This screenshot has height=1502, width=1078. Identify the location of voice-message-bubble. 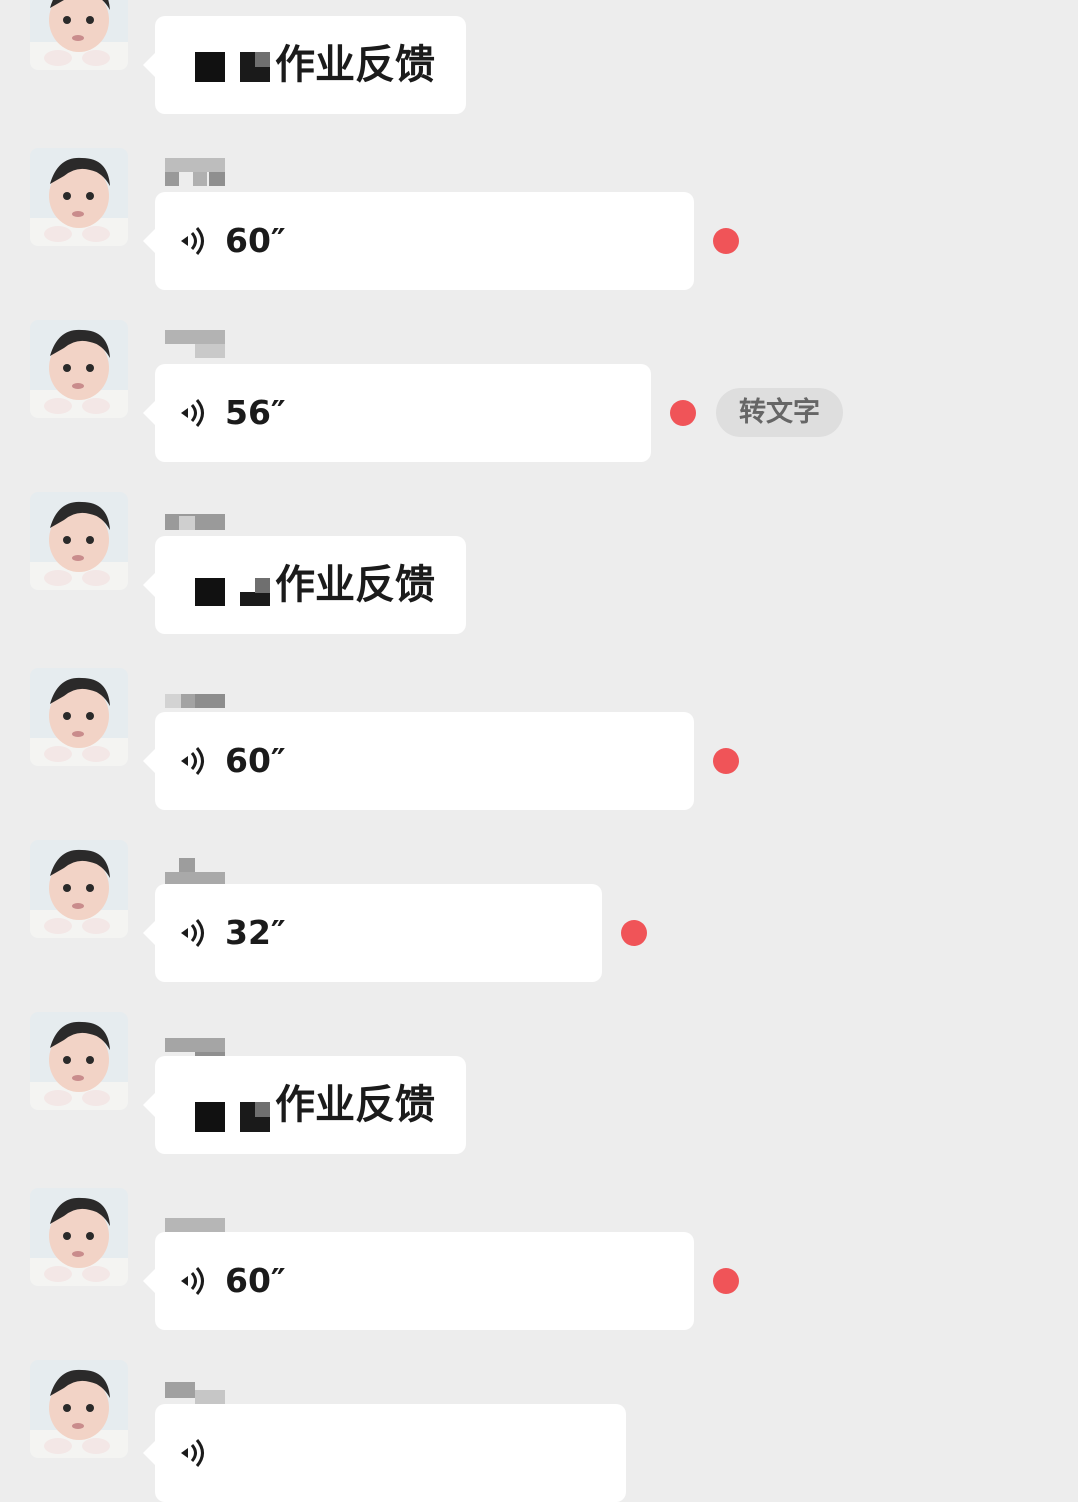
(384, 1453).